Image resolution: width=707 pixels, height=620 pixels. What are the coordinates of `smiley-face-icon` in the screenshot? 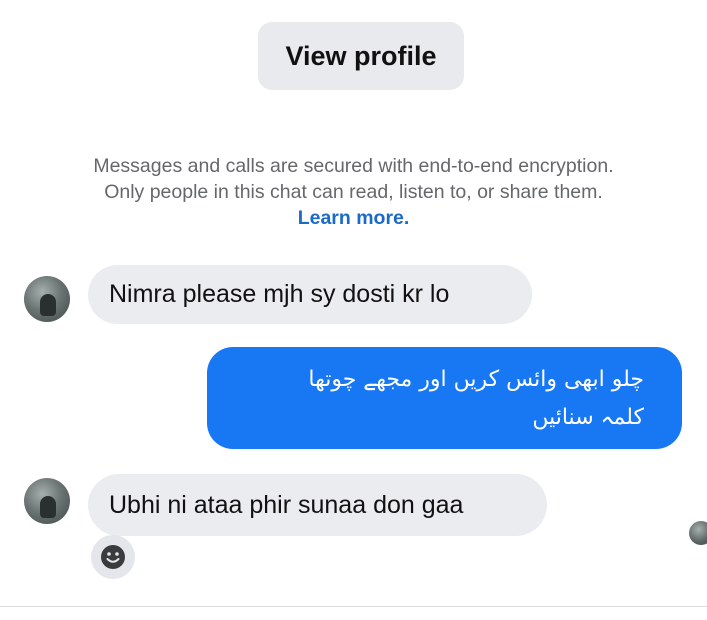 It's located at (113, 557).